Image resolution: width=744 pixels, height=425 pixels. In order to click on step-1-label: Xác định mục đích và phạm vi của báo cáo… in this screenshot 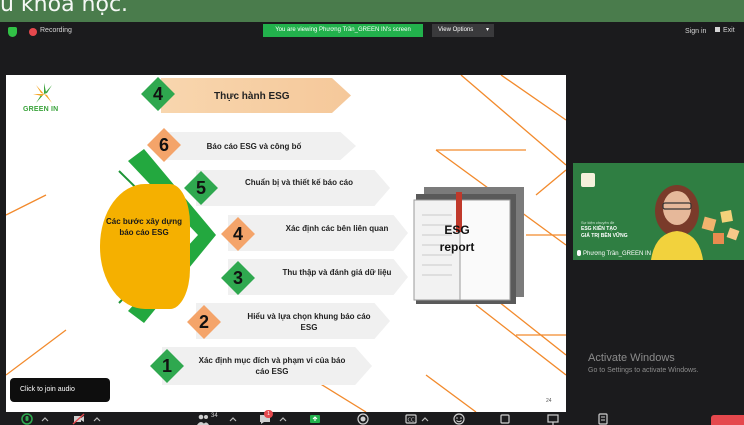, I will do `click(272, 366)`.